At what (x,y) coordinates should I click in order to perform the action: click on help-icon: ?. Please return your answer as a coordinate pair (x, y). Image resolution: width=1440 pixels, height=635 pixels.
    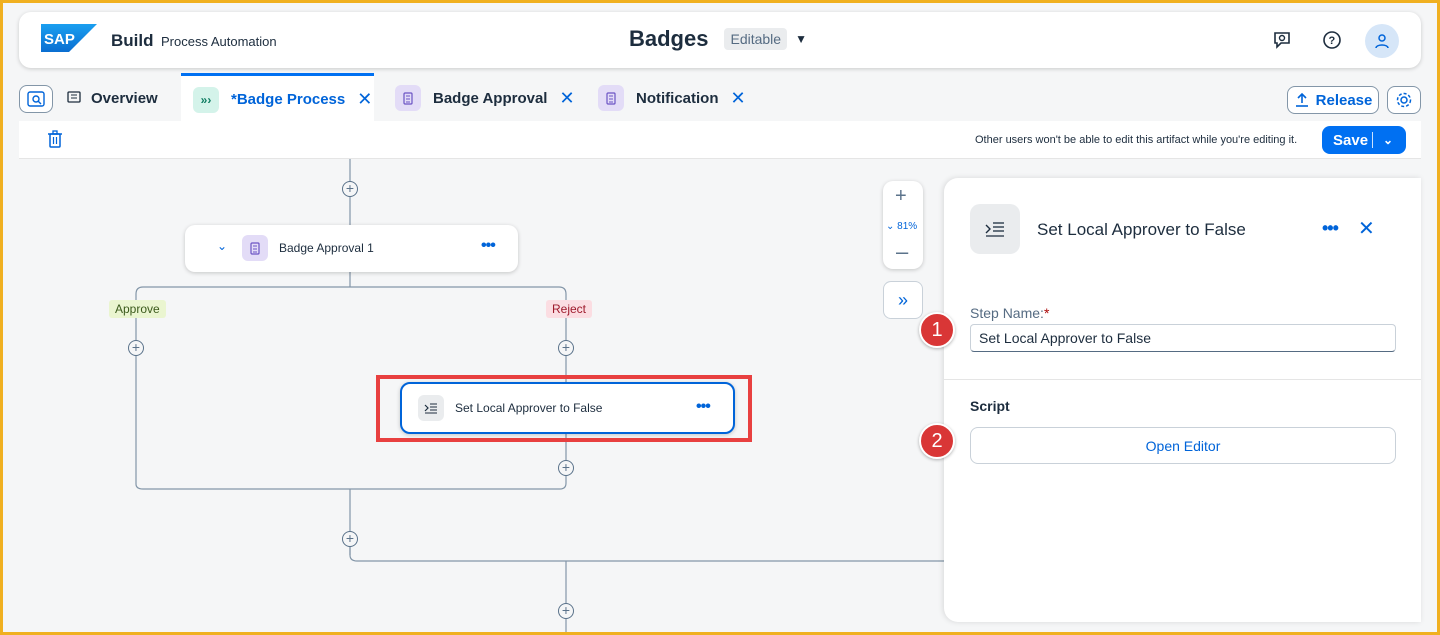
    Looking at the image, I should click on (1332, 40).